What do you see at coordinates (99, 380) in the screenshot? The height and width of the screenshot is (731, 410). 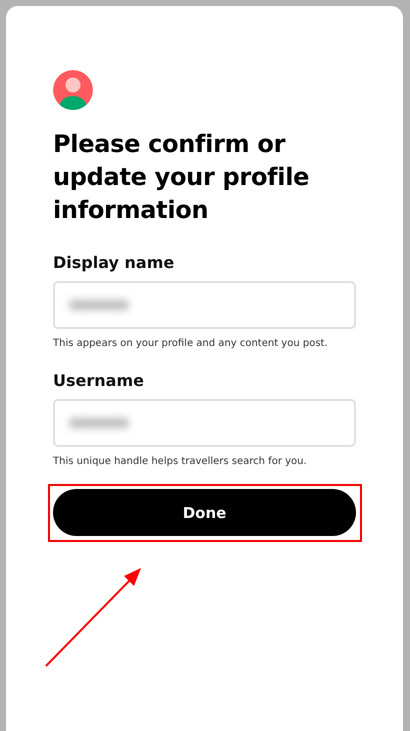 I see `field-label: Username` at bounding box center [99, 380].